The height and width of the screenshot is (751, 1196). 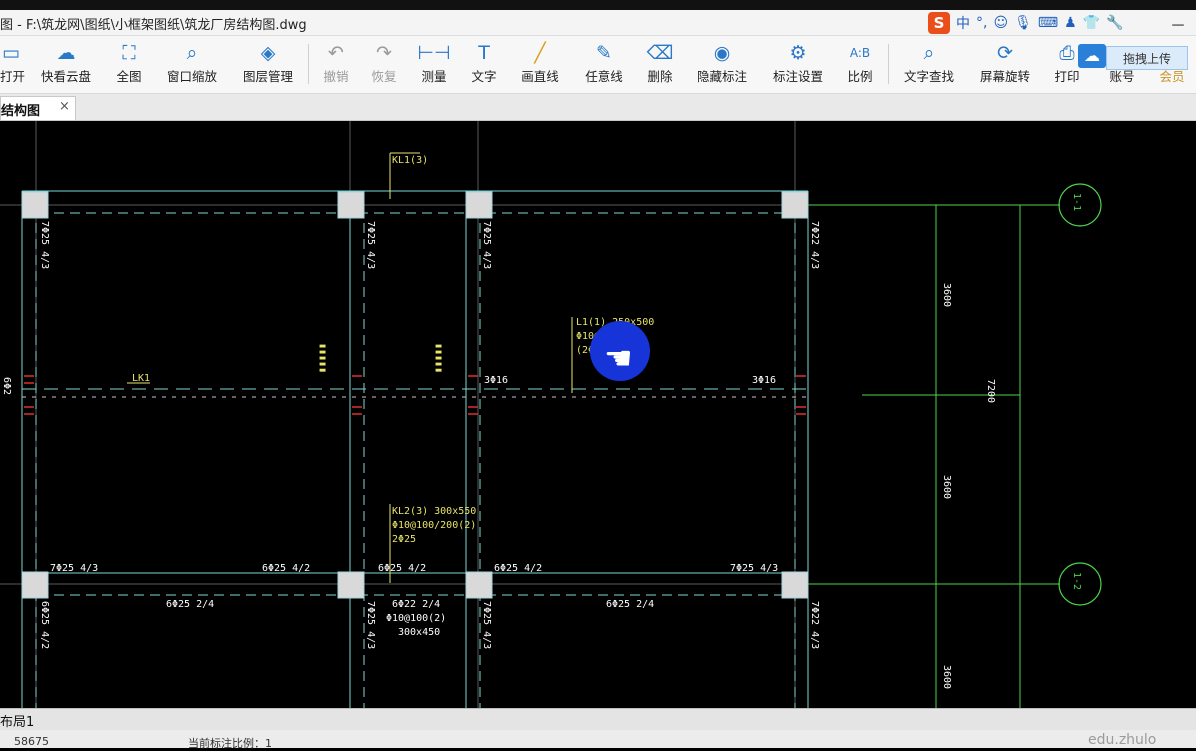 I want to click on beam-label: LK1, so click(x=141, y=378).